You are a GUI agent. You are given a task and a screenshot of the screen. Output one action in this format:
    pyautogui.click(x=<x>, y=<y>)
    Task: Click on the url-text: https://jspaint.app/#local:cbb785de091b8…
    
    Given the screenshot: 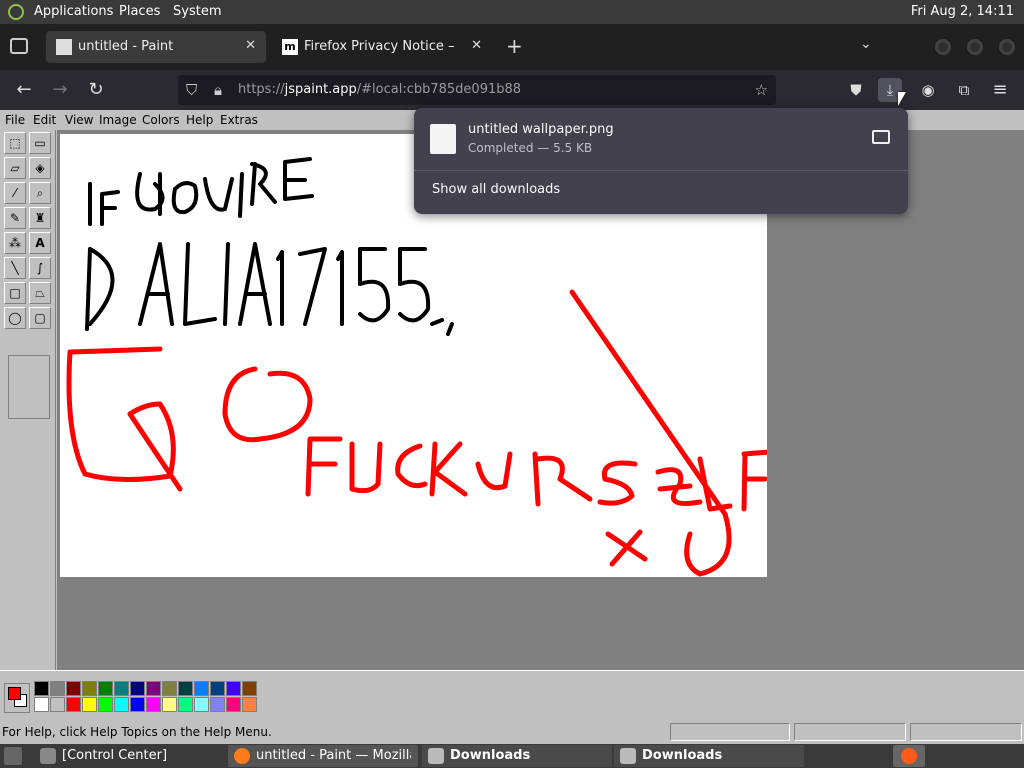 What is the action you would take?
    pyautogui.click(x=379, y=89)
    